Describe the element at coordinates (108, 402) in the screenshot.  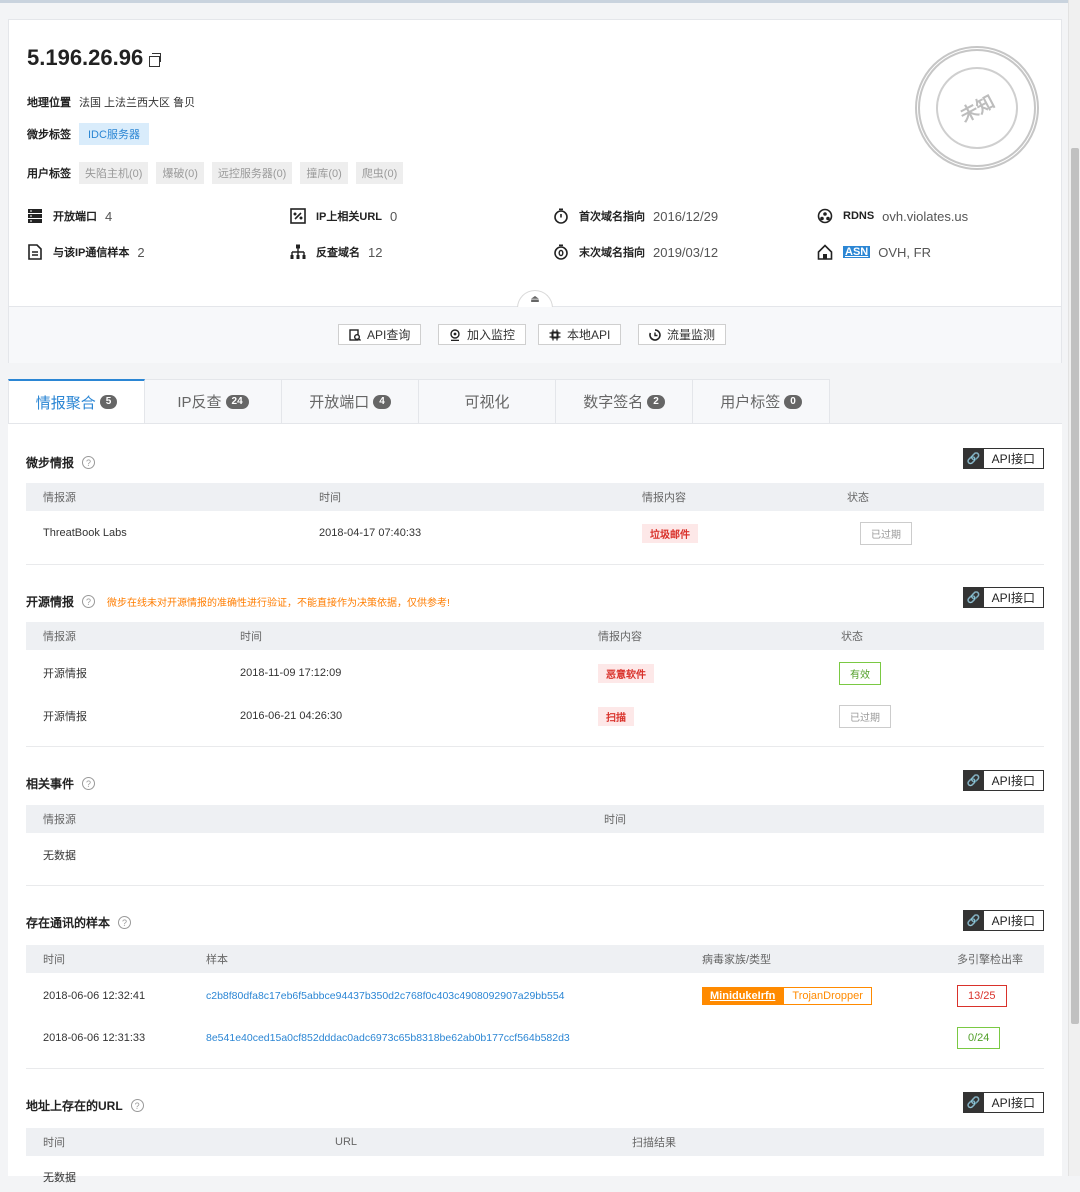
I see `tab-count-badge: 5` at that location.